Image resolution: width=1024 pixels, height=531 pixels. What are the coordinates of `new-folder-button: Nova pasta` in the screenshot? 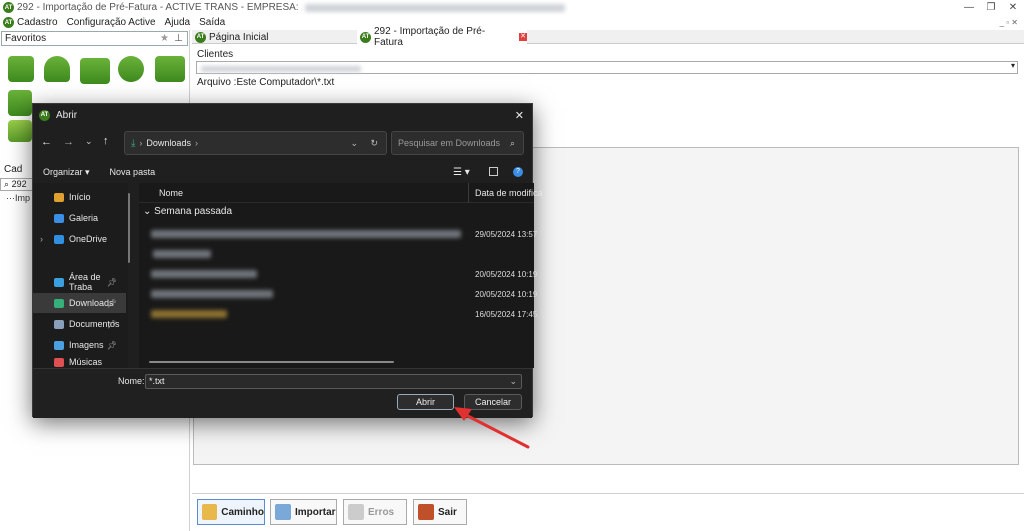 It's located at (133, 172).